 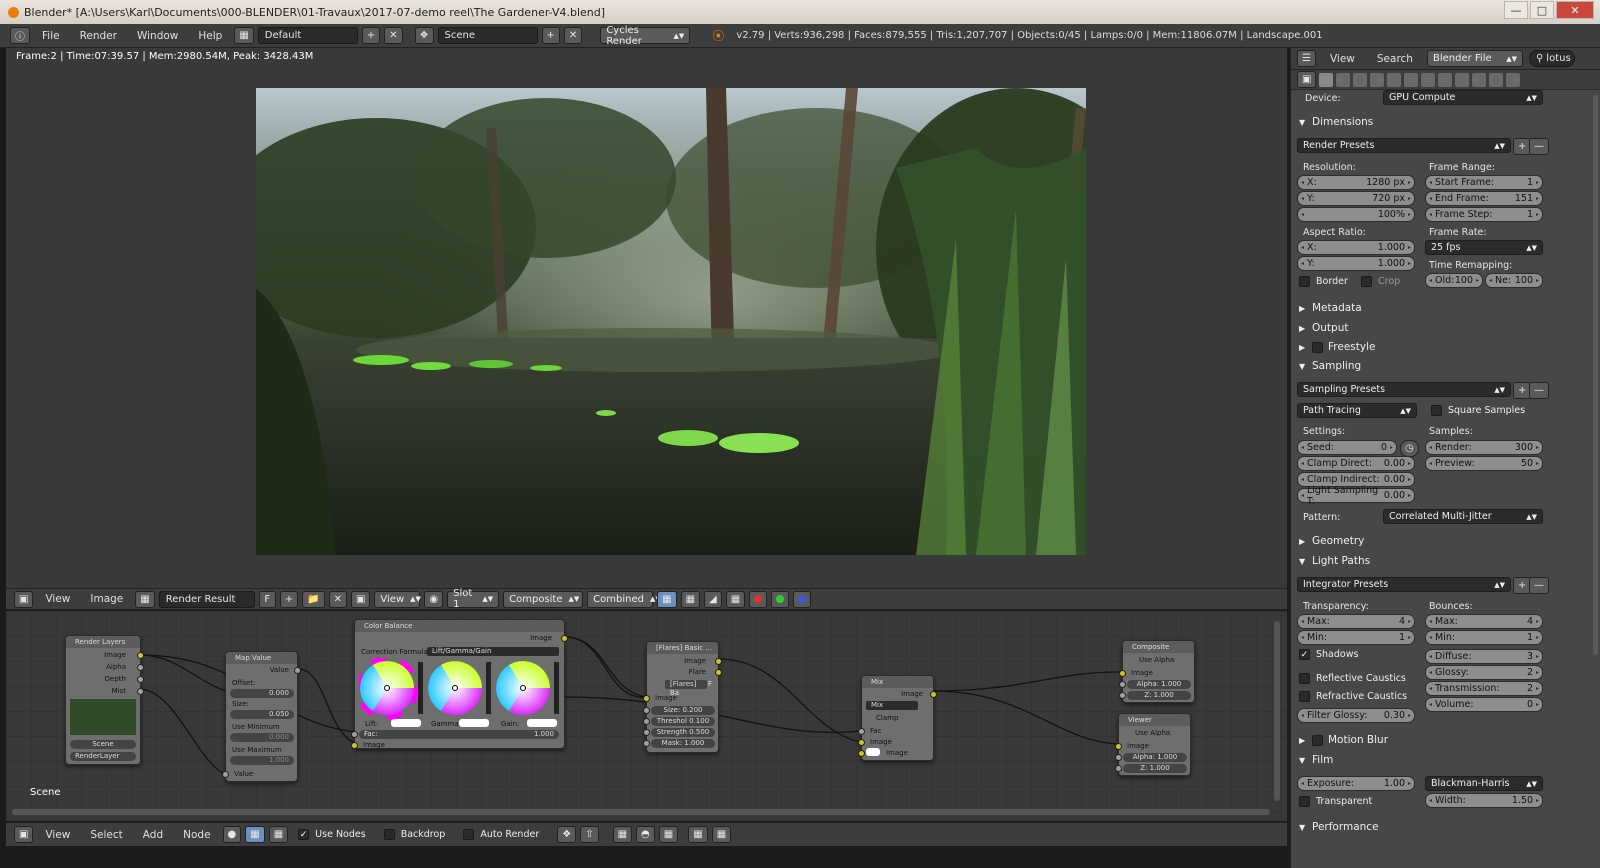 What do you see at coordinates (1462, 79) in the screenshot?
I see `material-tab-icon` at bounding box center [1462, 79].